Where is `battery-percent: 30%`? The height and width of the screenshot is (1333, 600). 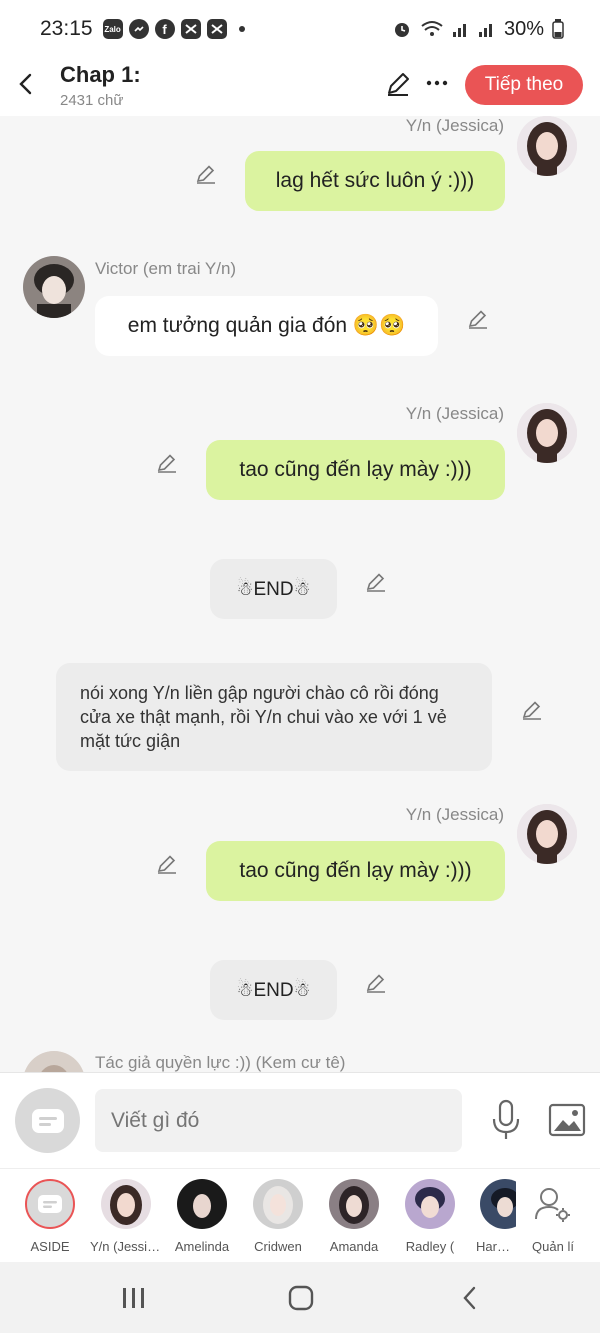
battery-percent: 30% is located at coordinates (523, 28).